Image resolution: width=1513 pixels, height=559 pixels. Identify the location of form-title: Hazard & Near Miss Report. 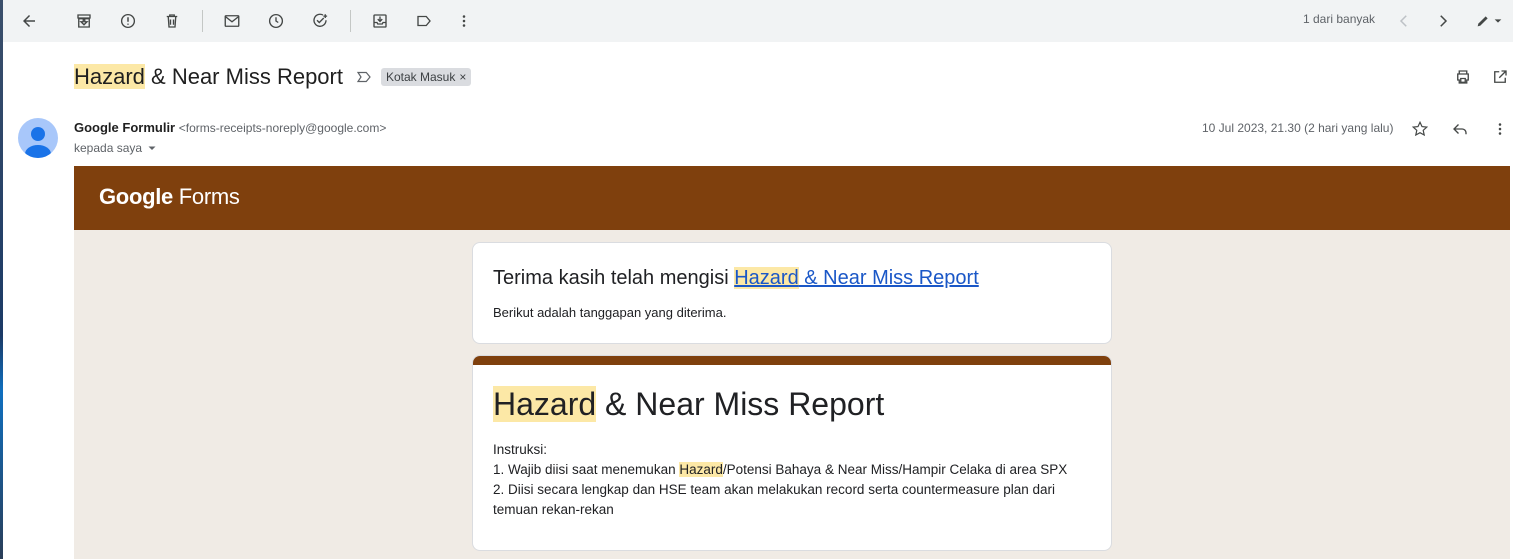
(689, 404).